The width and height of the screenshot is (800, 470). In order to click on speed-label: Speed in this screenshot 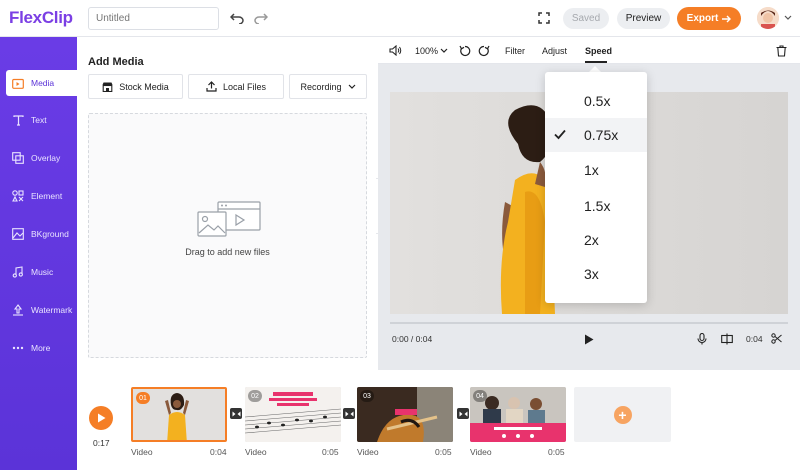, I will do `click(599, 50)`.